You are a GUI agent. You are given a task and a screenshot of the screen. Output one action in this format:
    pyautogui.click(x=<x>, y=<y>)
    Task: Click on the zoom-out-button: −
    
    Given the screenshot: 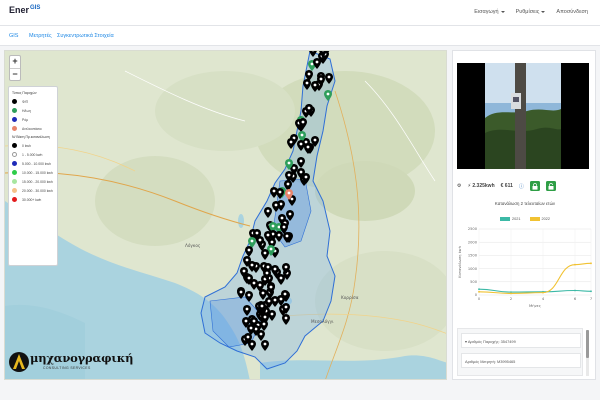 What is the action you would take?
    pyautogui.click(x=15, y=74)
    